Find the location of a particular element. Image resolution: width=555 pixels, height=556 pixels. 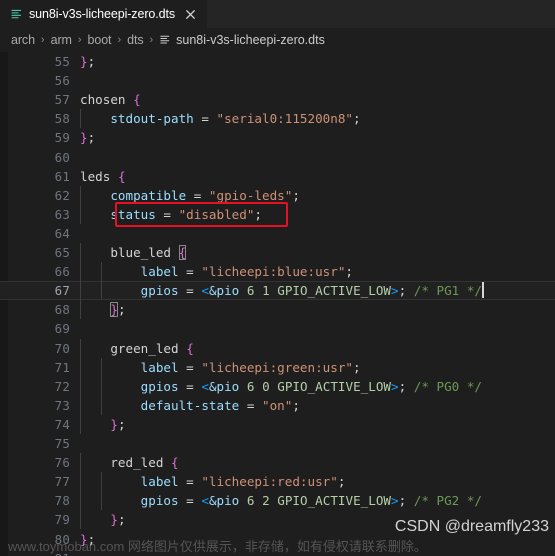

line-number: 69 is located at coordinates (62, 329).